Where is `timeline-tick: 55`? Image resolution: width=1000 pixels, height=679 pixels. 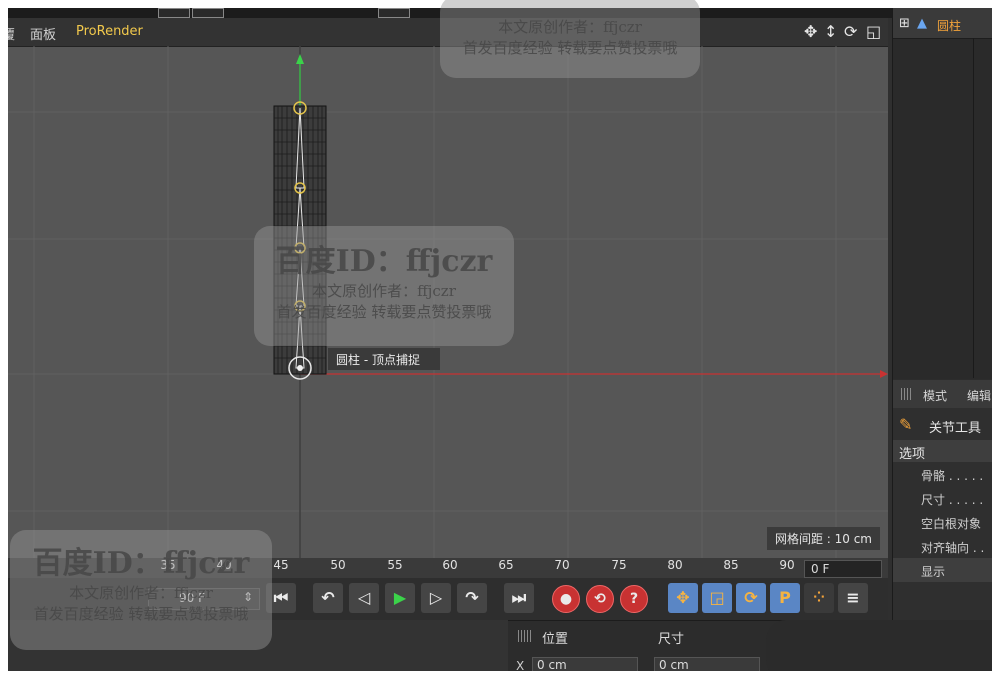
timeline-tick: 55 is located at coordinates (395, 565).